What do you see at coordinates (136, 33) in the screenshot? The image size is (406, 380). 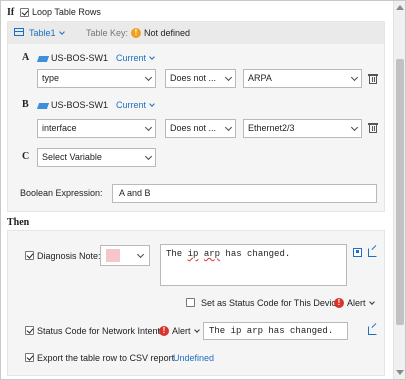 I see `warning-icon: !` at bounding box center [136, 33].